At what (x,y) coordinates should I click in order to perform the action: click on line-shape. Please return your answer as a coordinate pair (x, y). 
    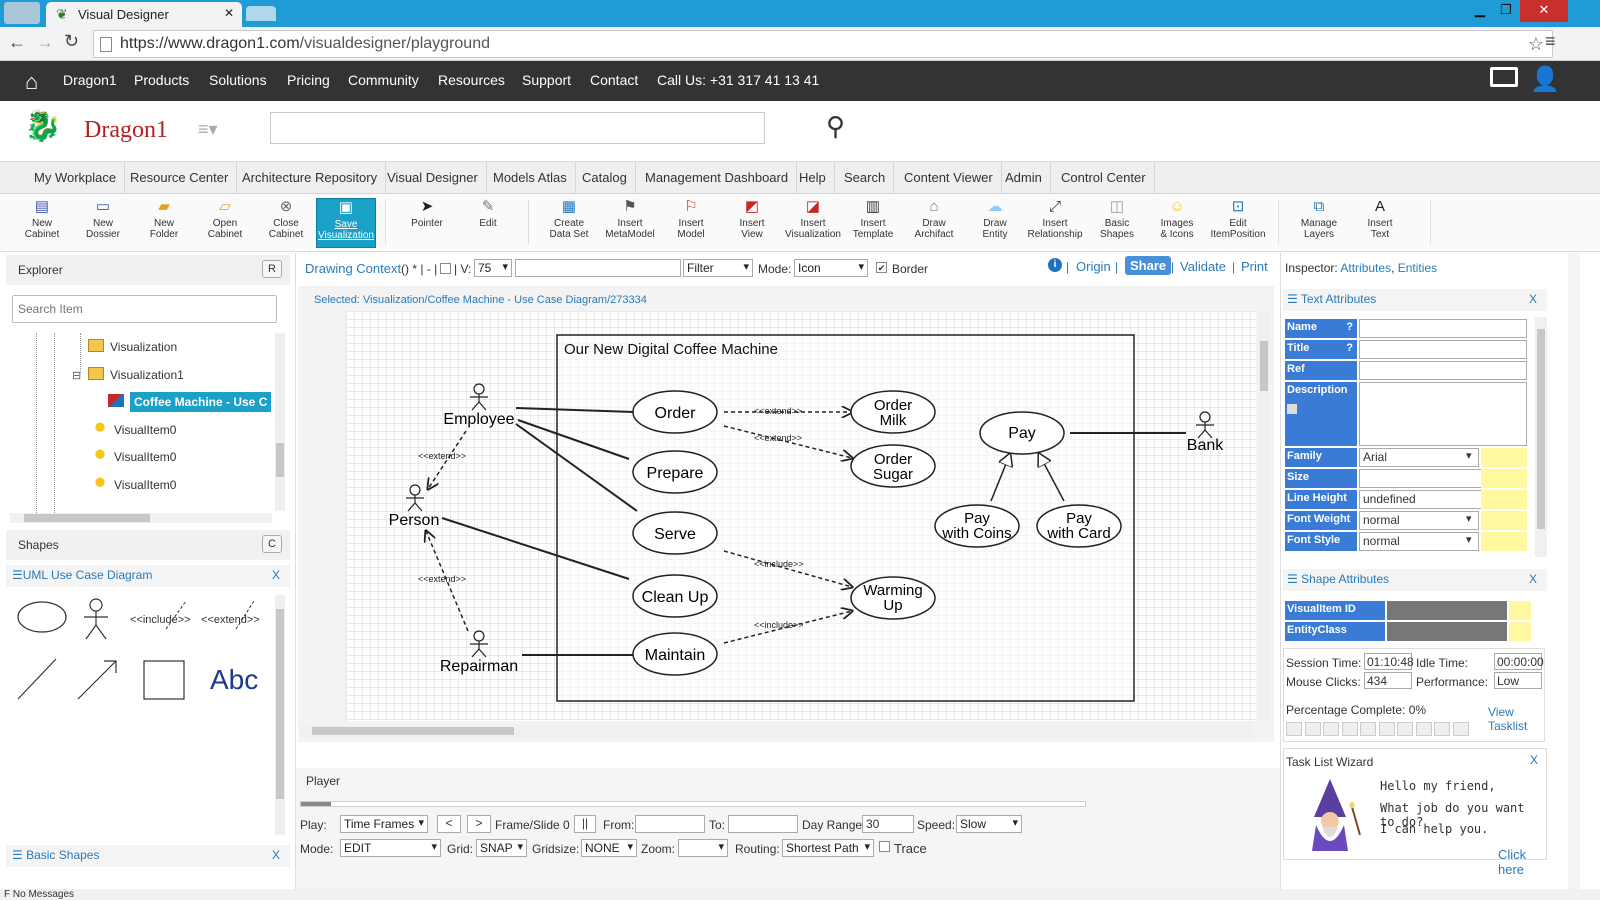
    Looking at the image, I should click on (37, 679).